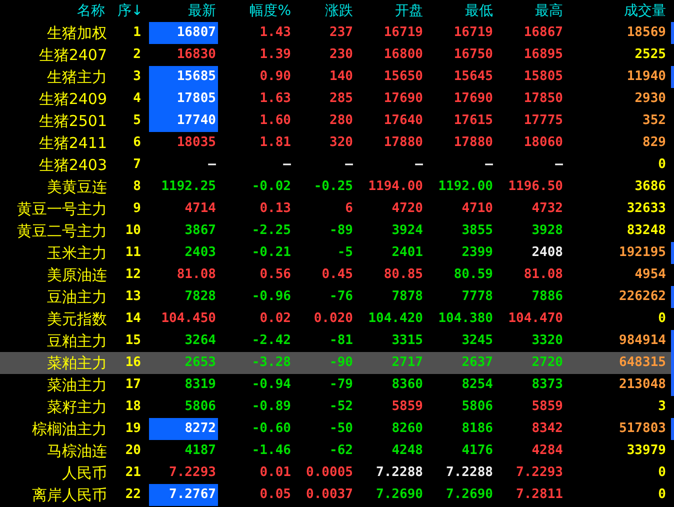  Describe the element at coordinates (137, 209) in the screenshot. I see `row-number: 9` at that location.